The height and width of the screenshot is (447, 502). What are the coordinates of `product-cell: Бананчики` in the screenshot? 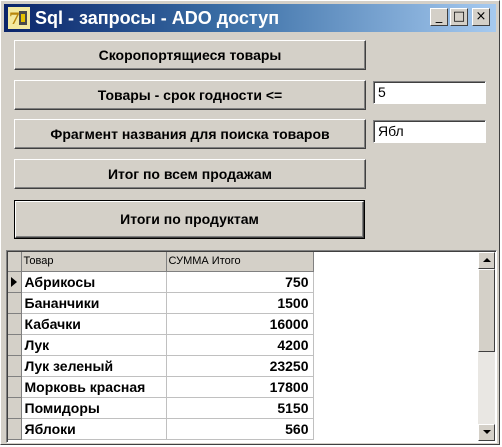 It's located at (94, 303).